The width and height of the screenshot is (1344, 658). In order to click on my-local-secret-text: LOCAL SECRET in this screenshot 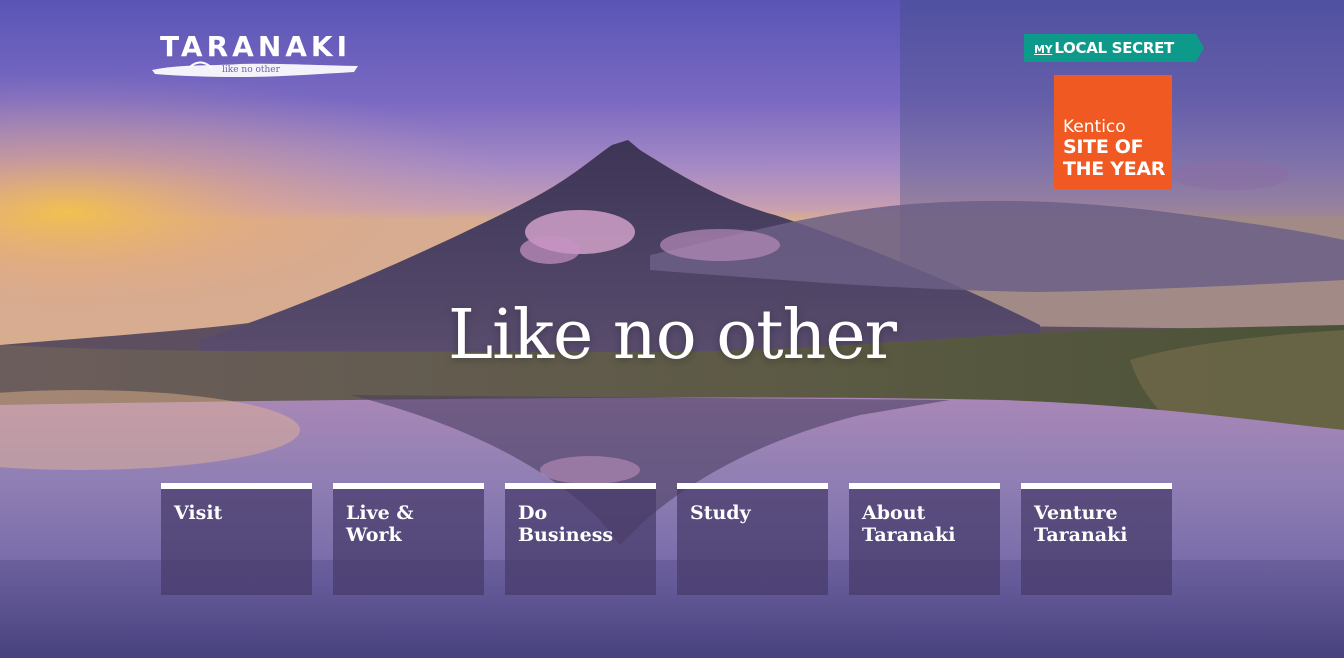, I will do `click(1114, 48)`.